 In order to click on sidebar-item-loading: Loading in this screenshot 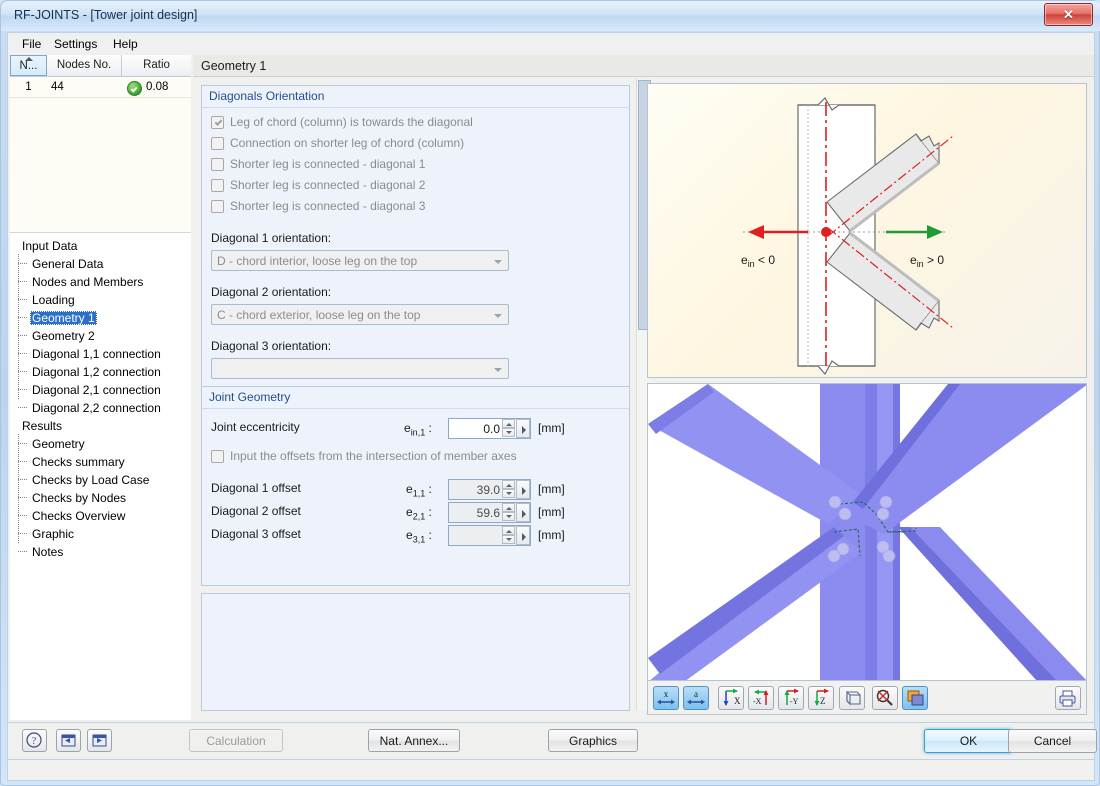, I will do `click(47, 299)`.